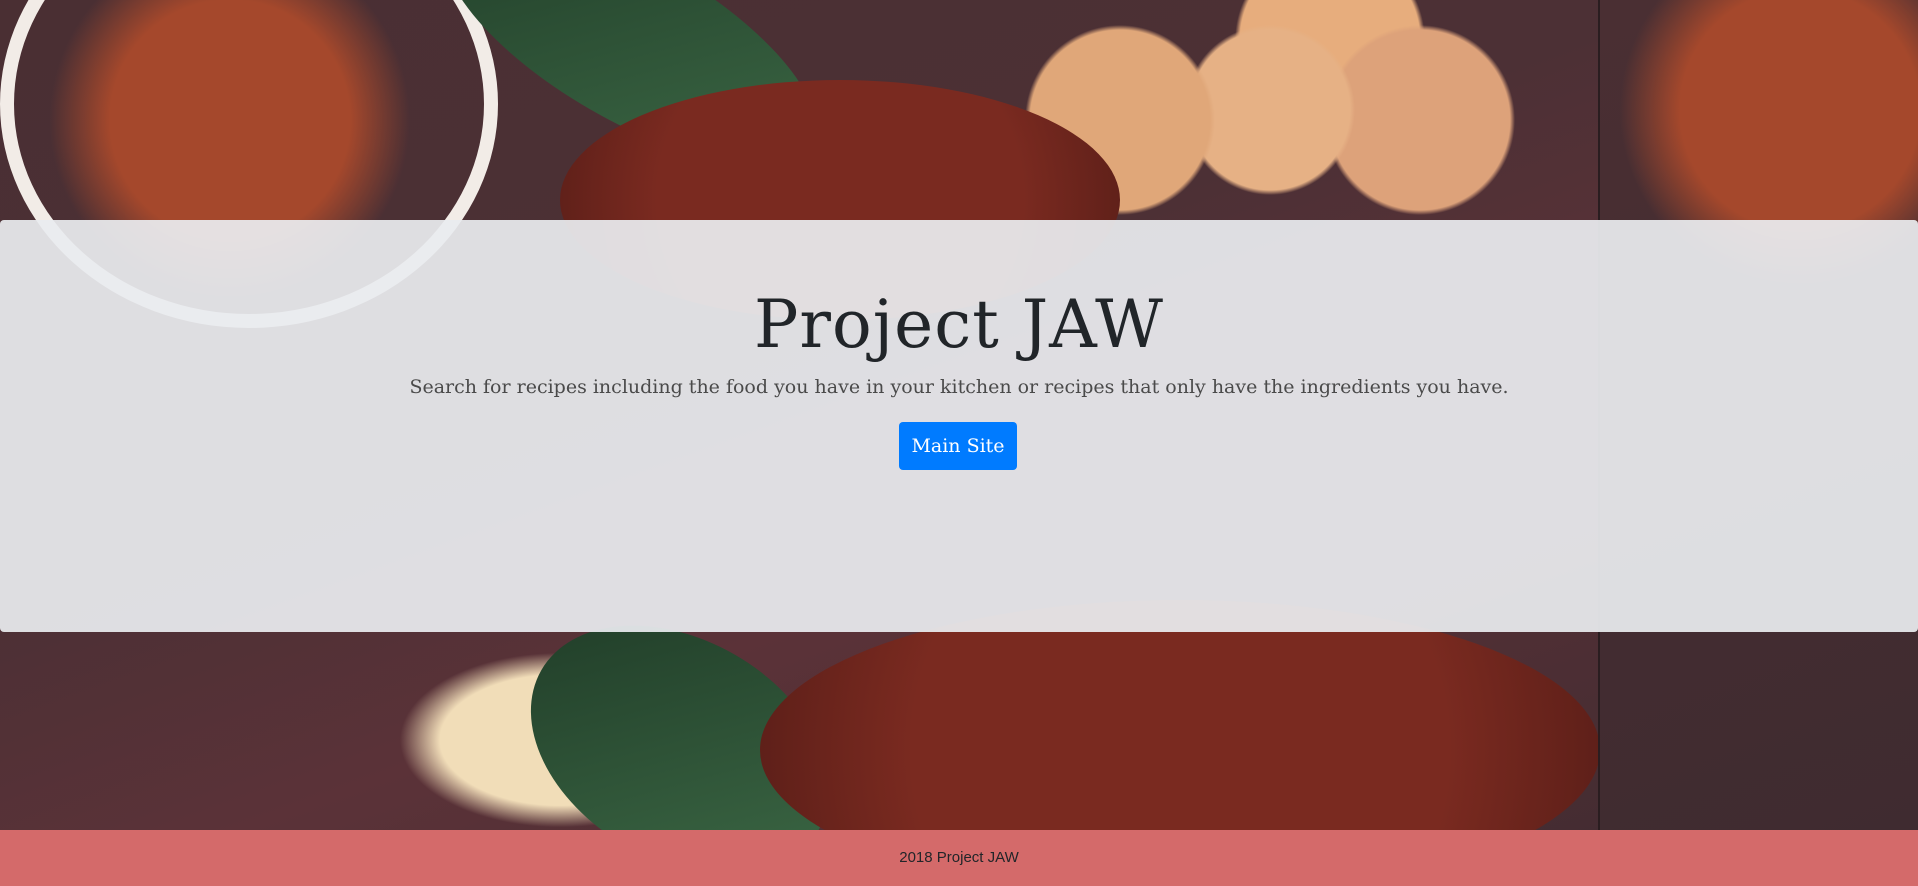 Image resolution: width=1918 pixels, height=886 pixels. Describe the element at coordinates (1180, 715) in the screenshot. I see `dumpling-plate-image` at that location.